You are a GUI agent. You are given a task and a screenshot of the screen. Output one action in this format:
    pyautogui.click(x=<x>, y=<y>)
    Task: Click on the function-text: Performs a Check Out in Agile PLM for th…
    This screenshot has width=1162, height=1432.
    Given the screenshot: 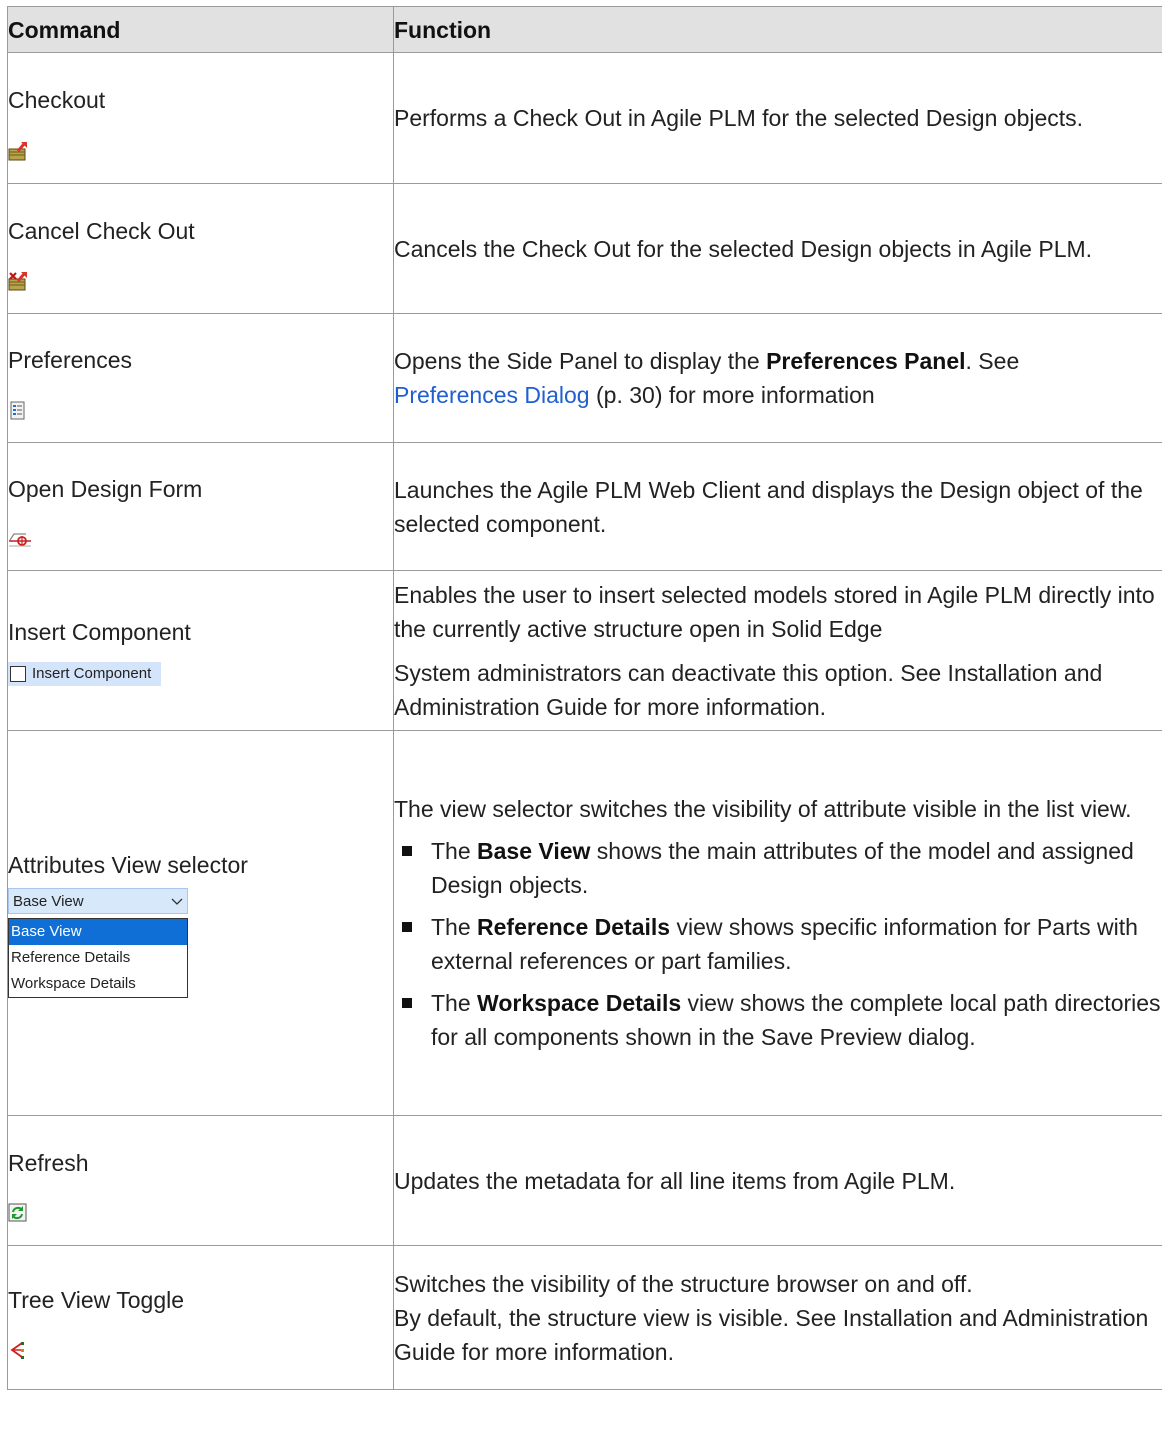 What is the action you would take?
    pyautogui.click(x=739, y=118)
    